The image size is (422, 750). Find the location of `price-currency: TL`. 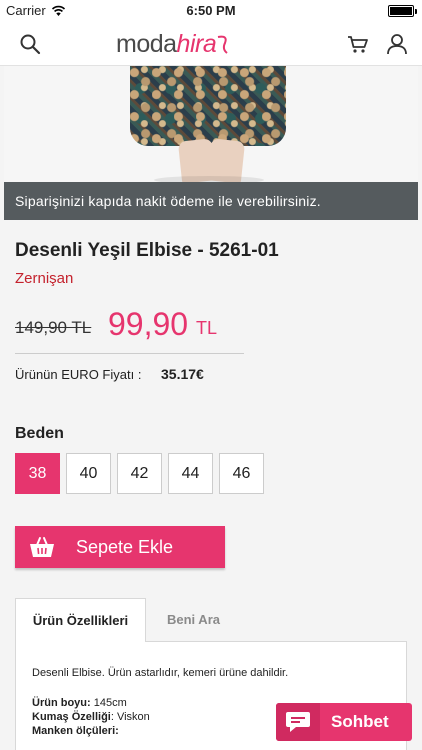

price-currency: TL is located at coordinates (207, 328).